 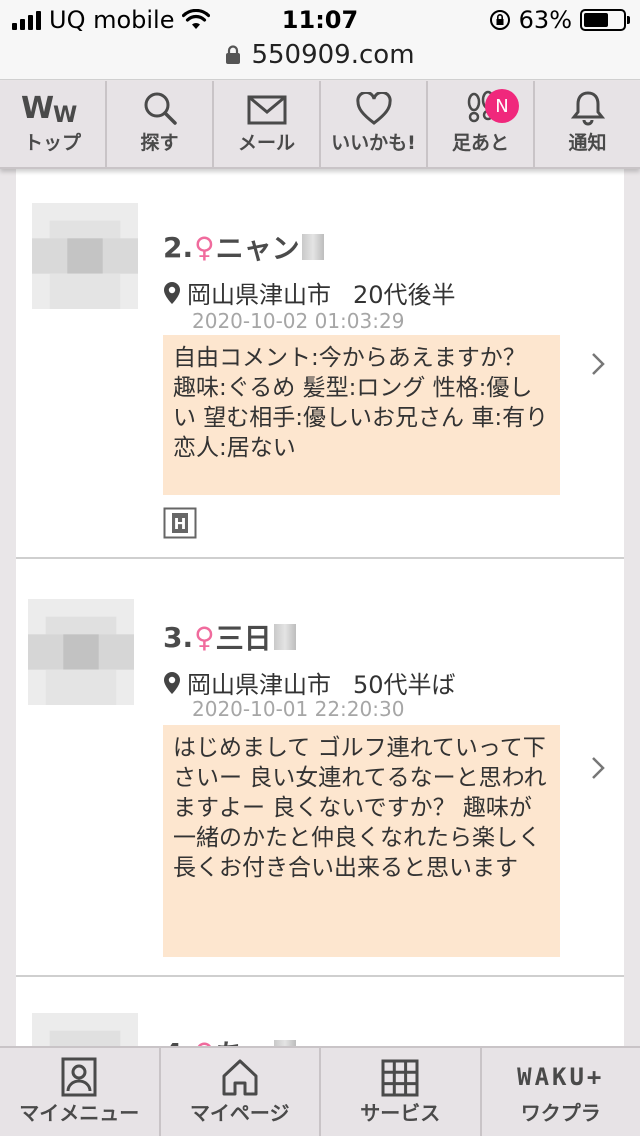 What do you see at coordinates (480, 143) in the screenshot?
I see `nav-footprint-label: 足あと` at bounding box center [480, 143].